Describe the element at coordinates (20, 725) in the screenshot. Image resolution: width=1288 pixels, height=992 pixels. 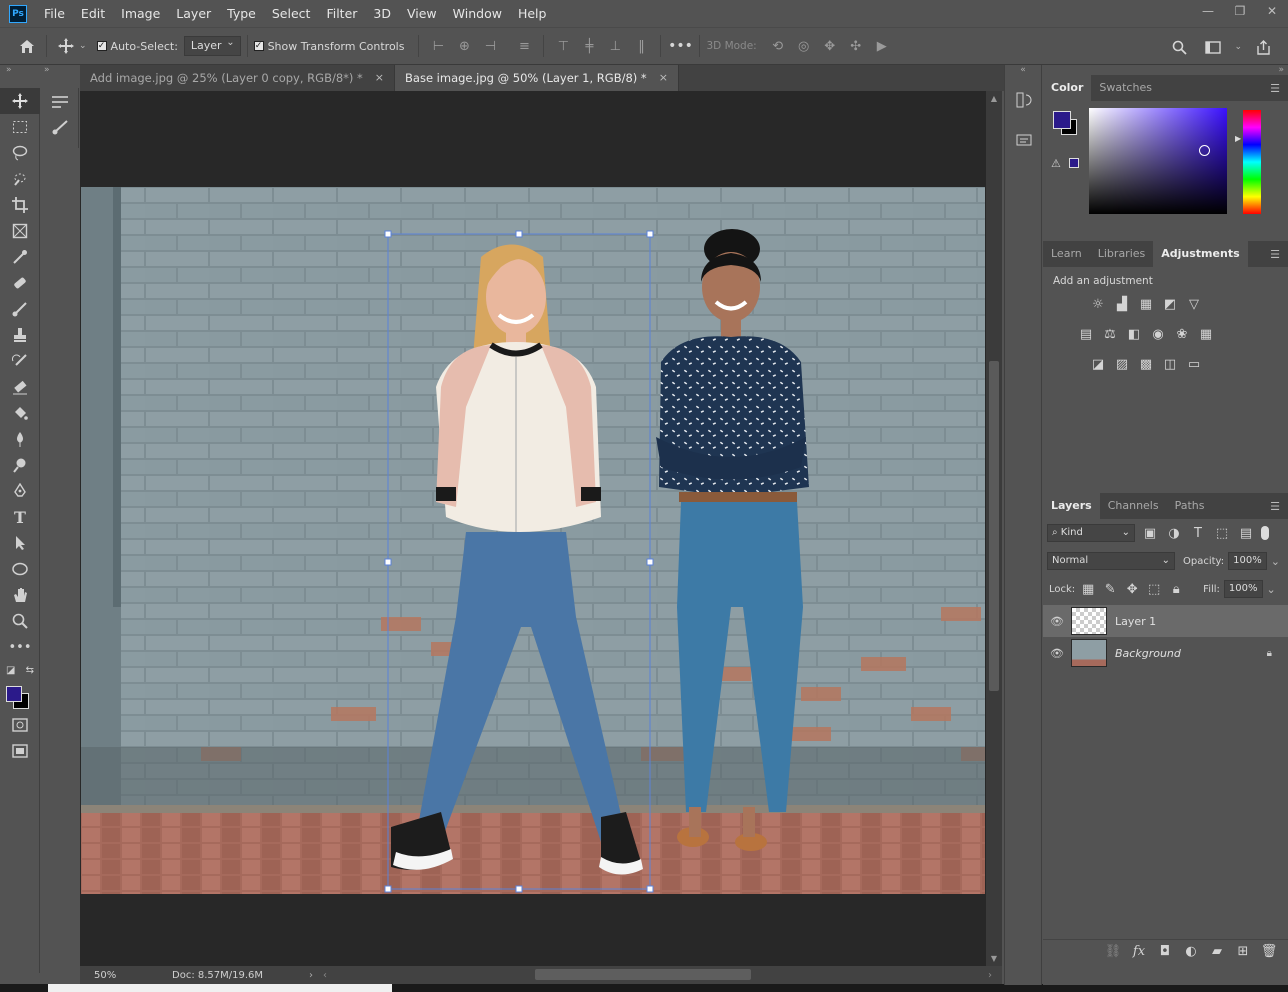
I see `quick-mask-icon` at that location.